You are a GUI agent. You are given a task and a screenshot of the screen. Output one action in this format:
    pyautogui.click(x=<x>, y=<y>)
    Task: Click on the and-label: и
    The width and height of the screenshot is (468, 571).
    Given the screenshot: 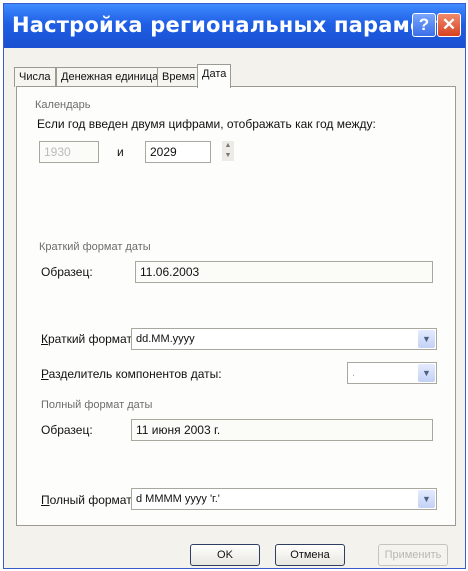 What is the action you would take?
    pyautogui.click(x=120, y=152)
    